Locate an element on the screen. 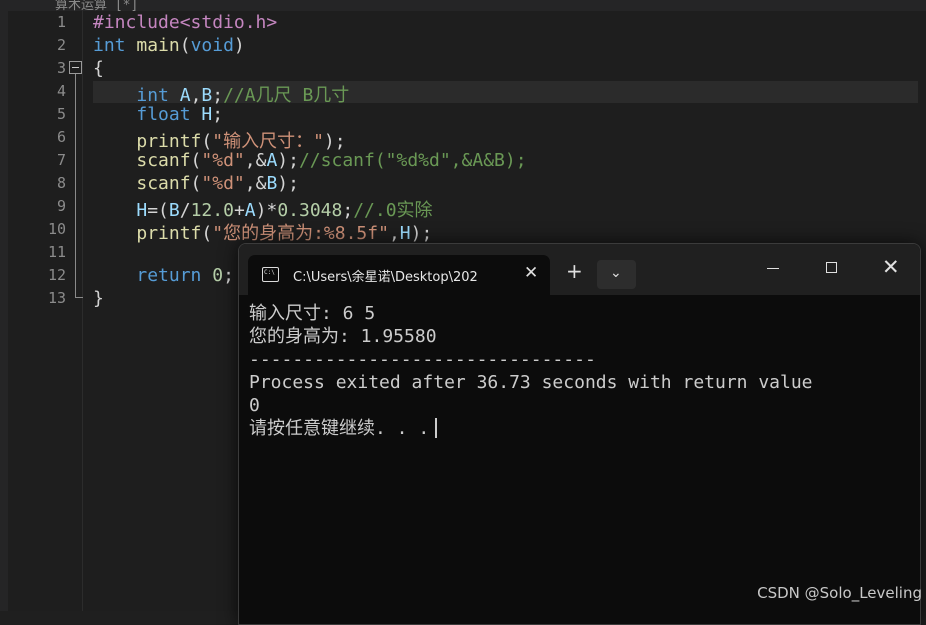  line-number: 1 is located at coordinates (61, 22).